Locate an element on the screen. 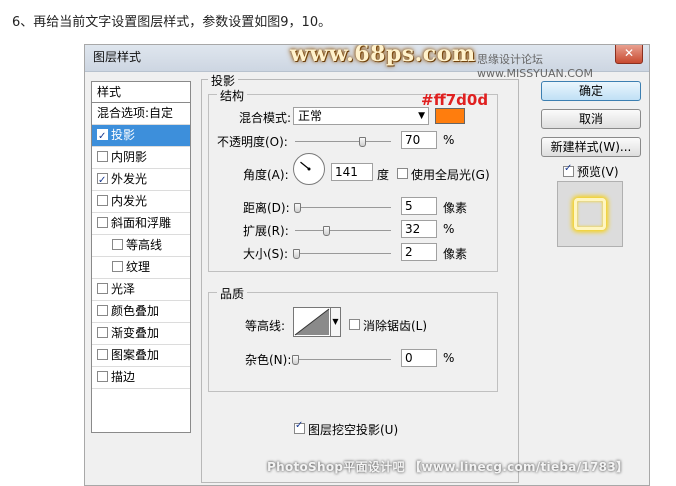  style-list-item: 内发光 is located at coordinates (141, 202).